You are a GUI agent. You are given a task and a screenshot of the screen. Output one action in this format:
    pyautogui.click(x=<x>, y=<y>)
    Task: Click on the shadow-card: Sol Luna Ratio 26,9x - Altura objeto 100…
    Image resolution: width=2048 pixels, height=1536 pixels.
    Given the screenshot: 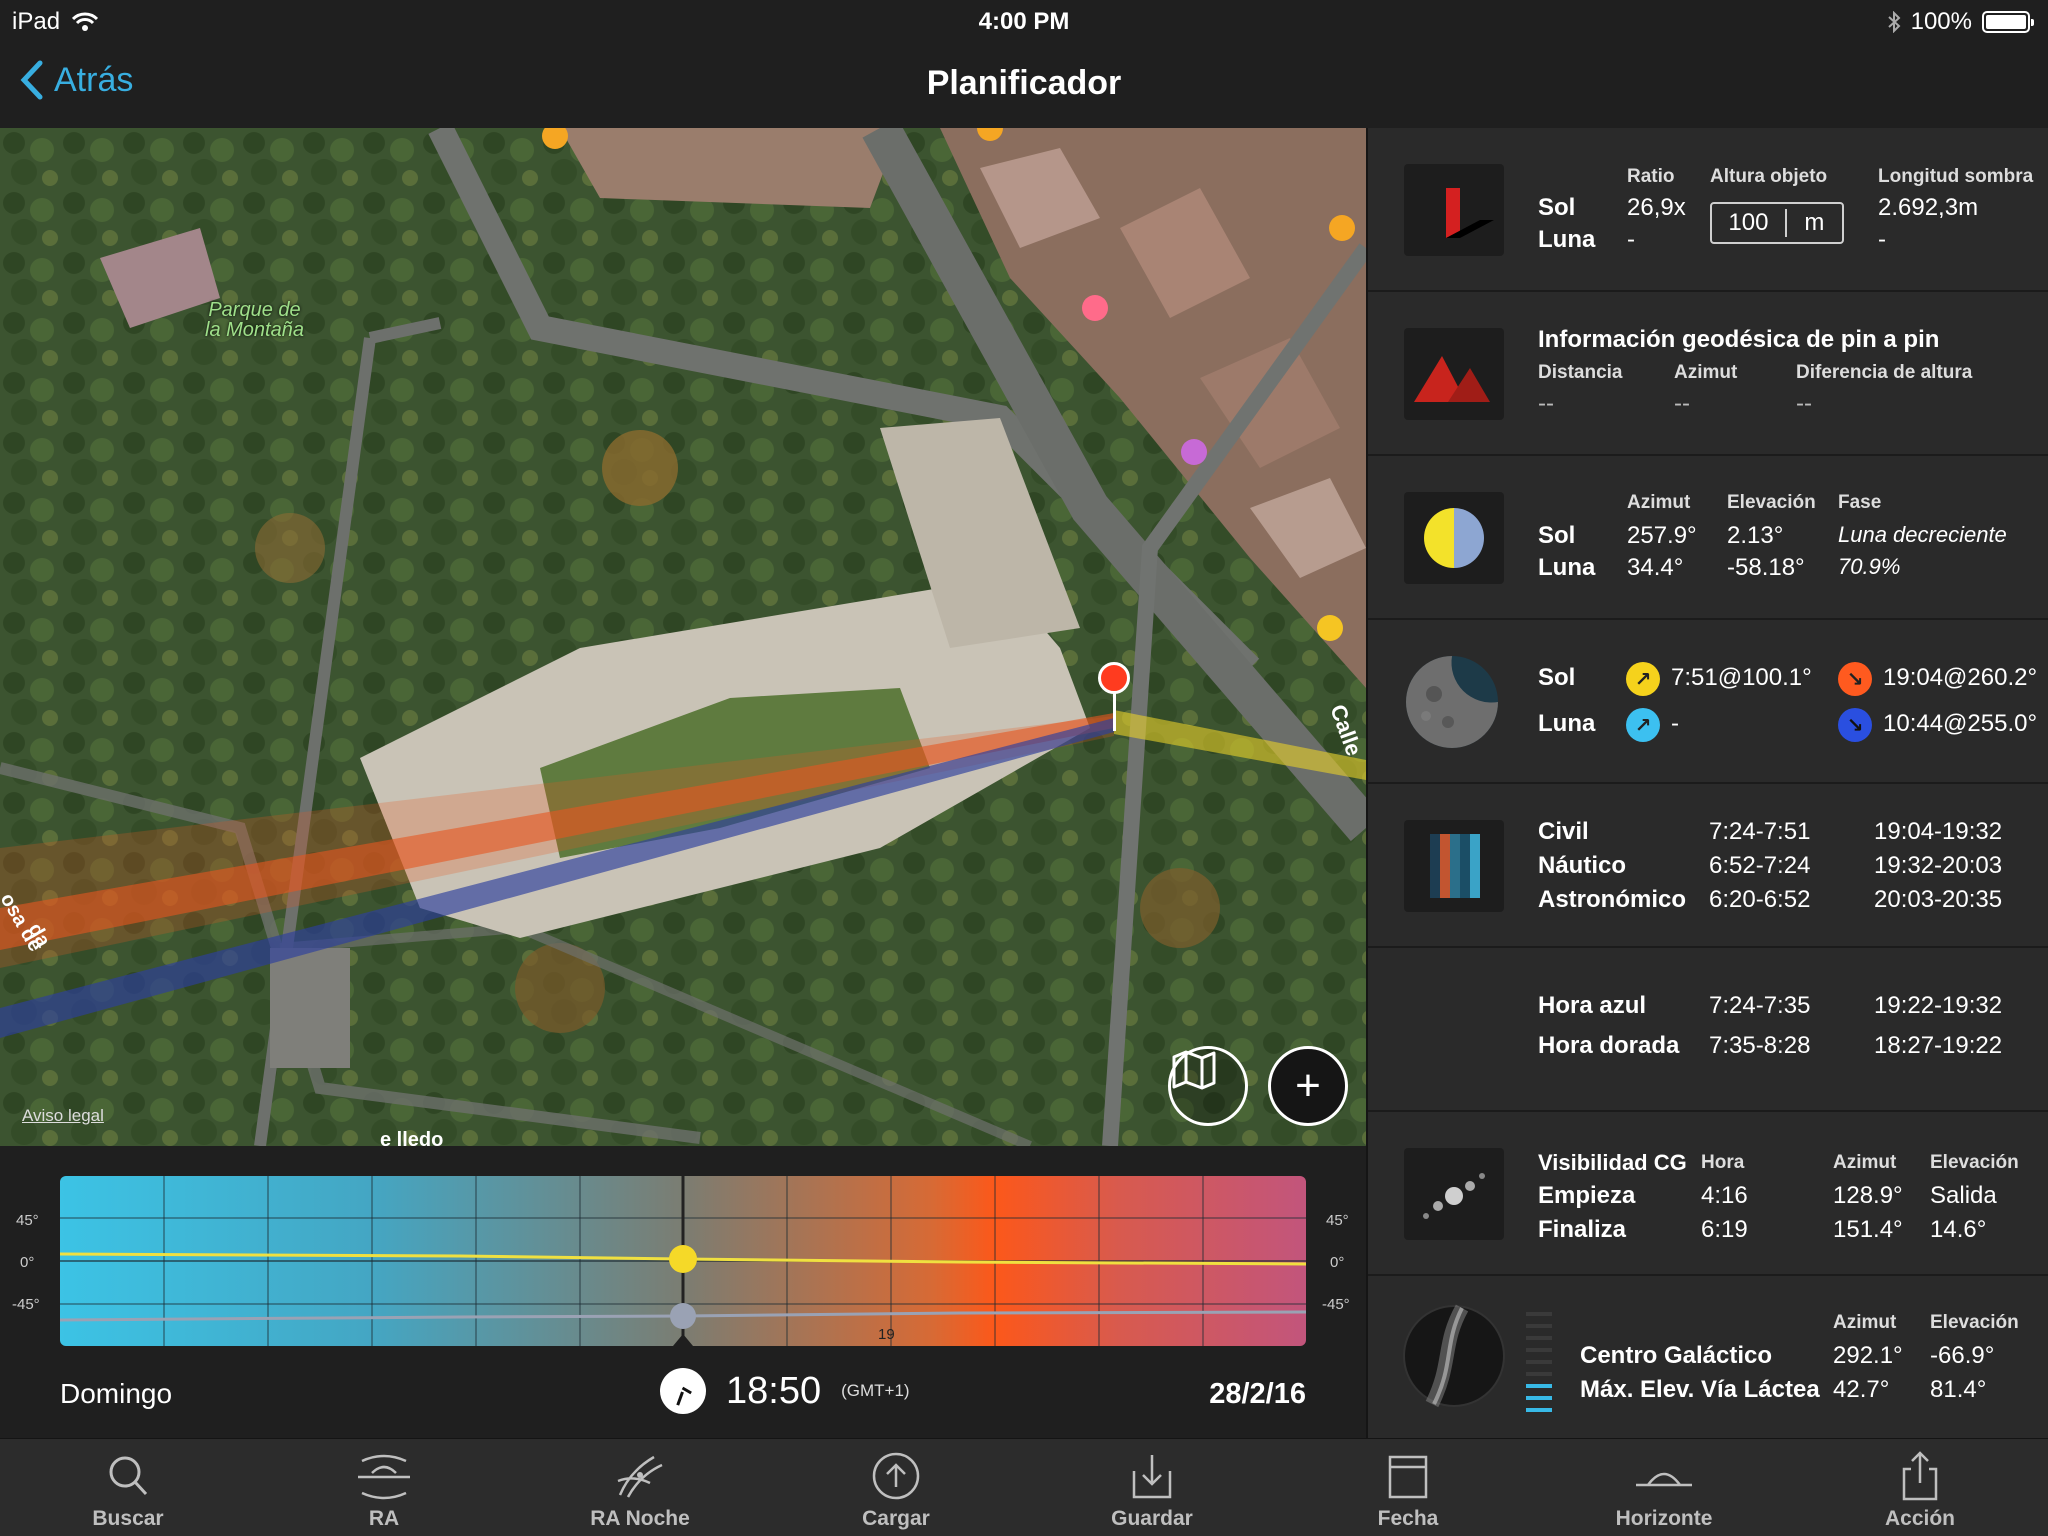 What is the action you would take?
    pyautogui.click(x=1708, y=210)
    